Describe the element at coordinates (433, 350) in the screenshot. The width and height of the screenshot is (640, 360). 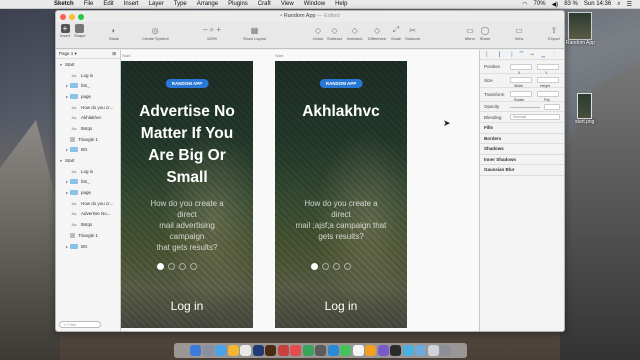
I see `downloads-icon` at that location.